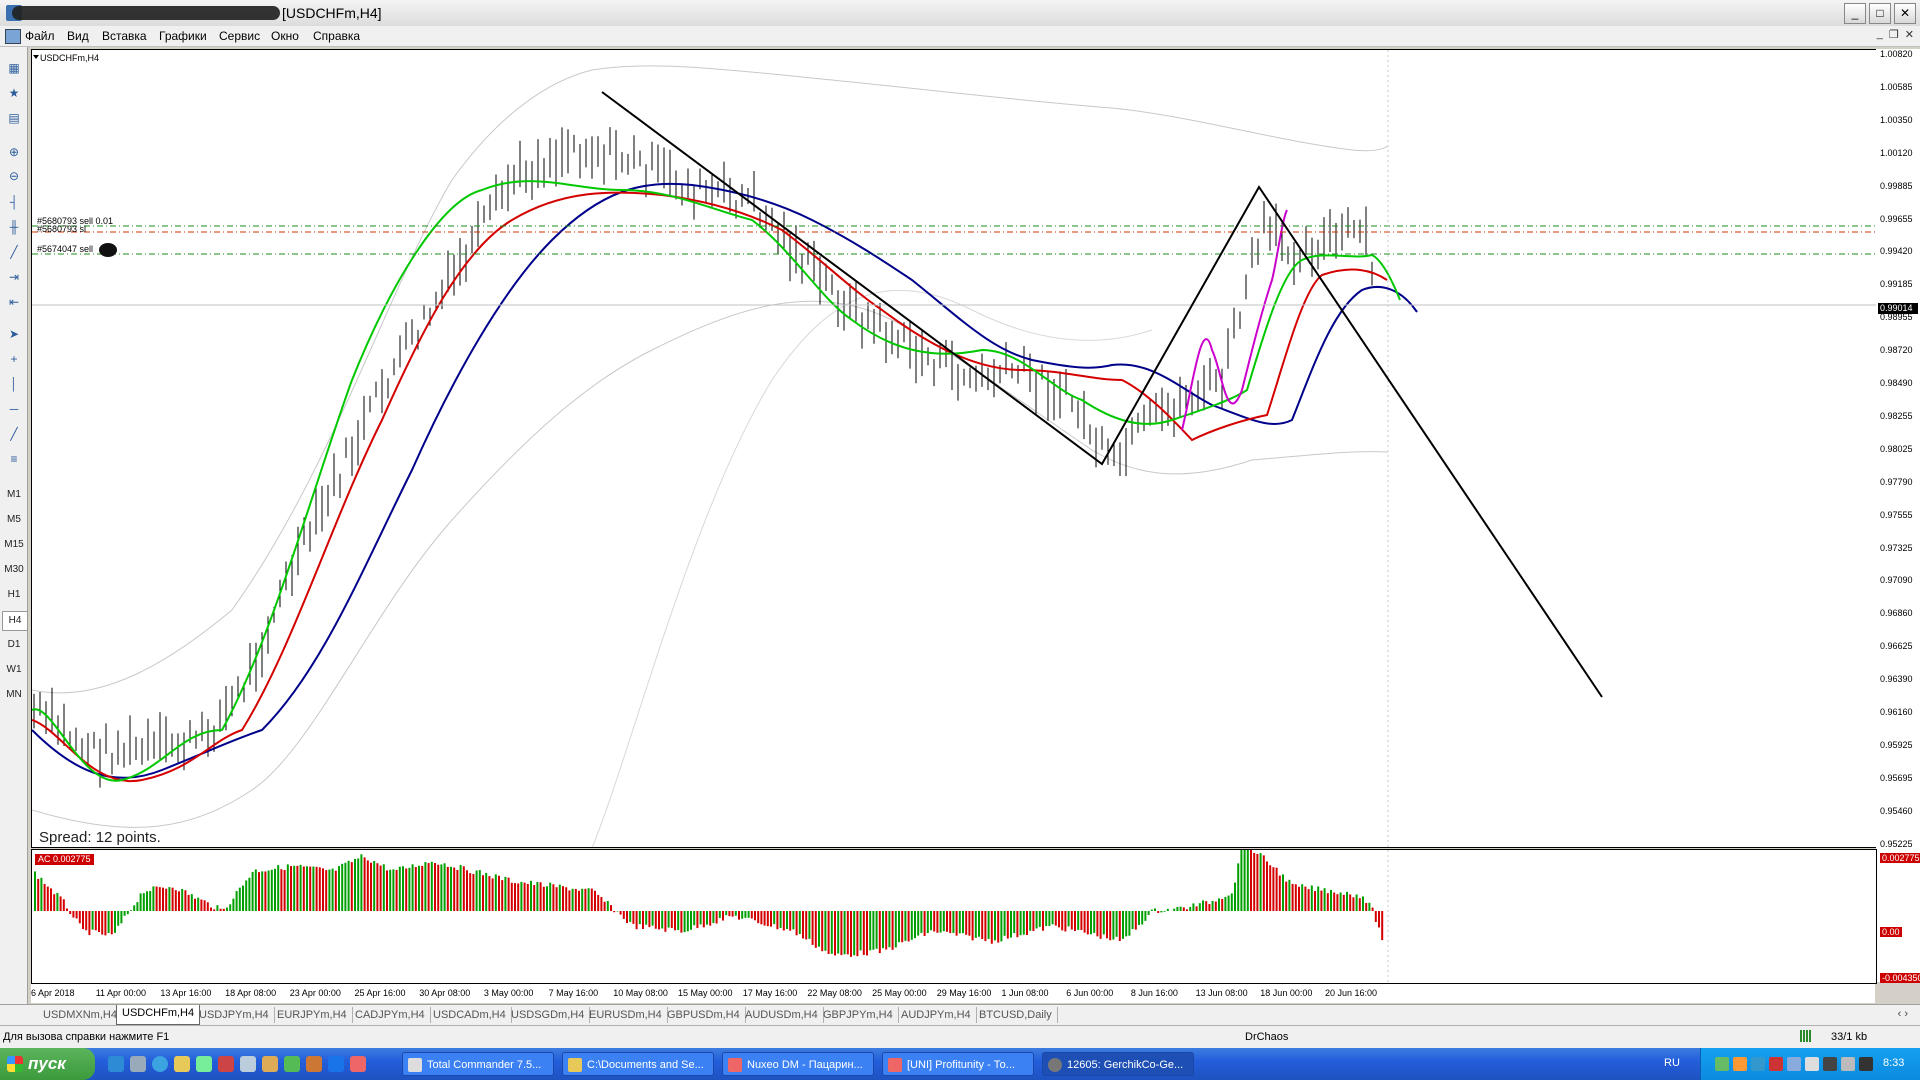  I want to click on quicklaunch-app4-icon, so click(336, 1064).